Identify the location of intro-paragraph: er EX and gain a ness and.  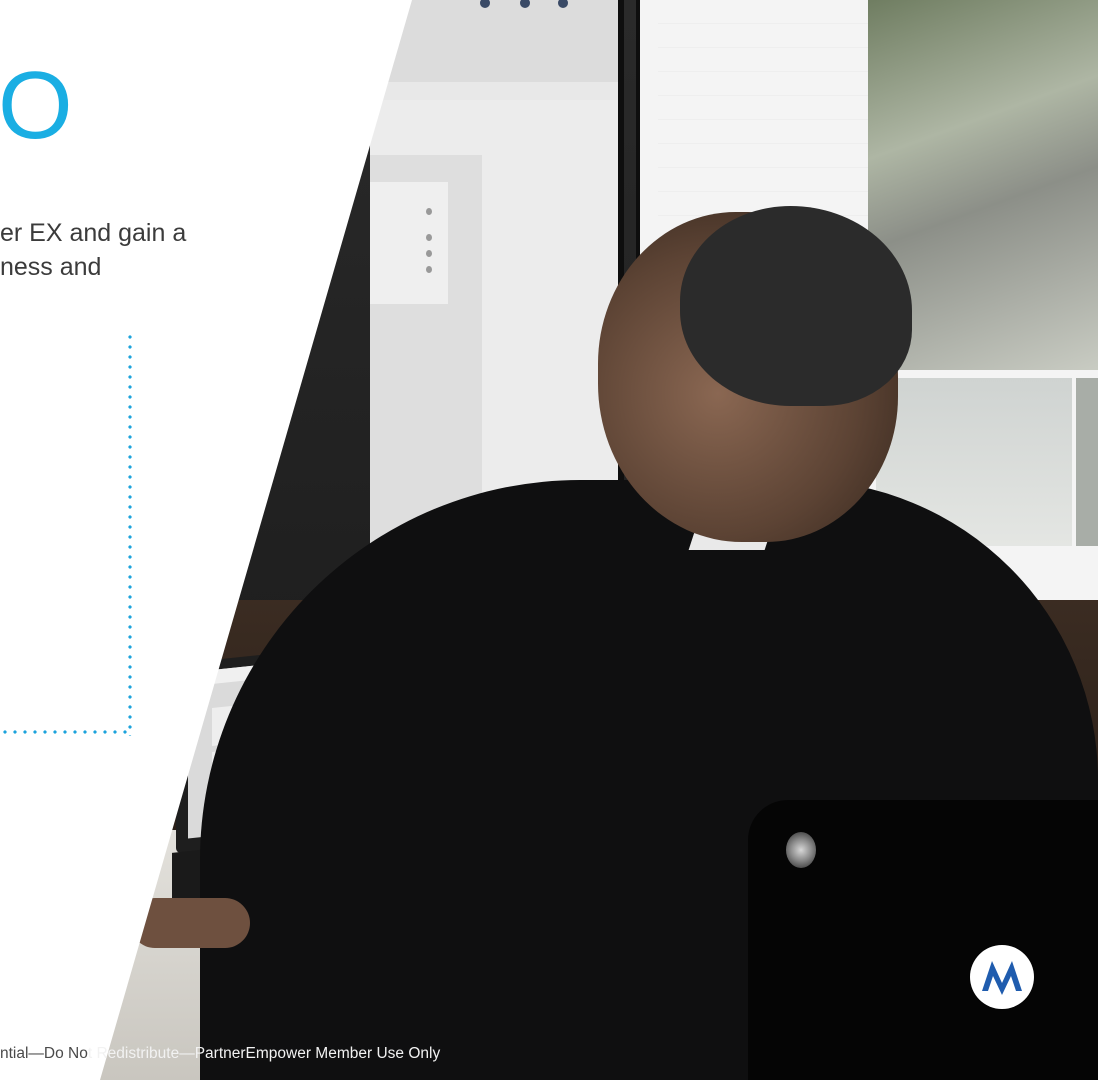
(93, 250).